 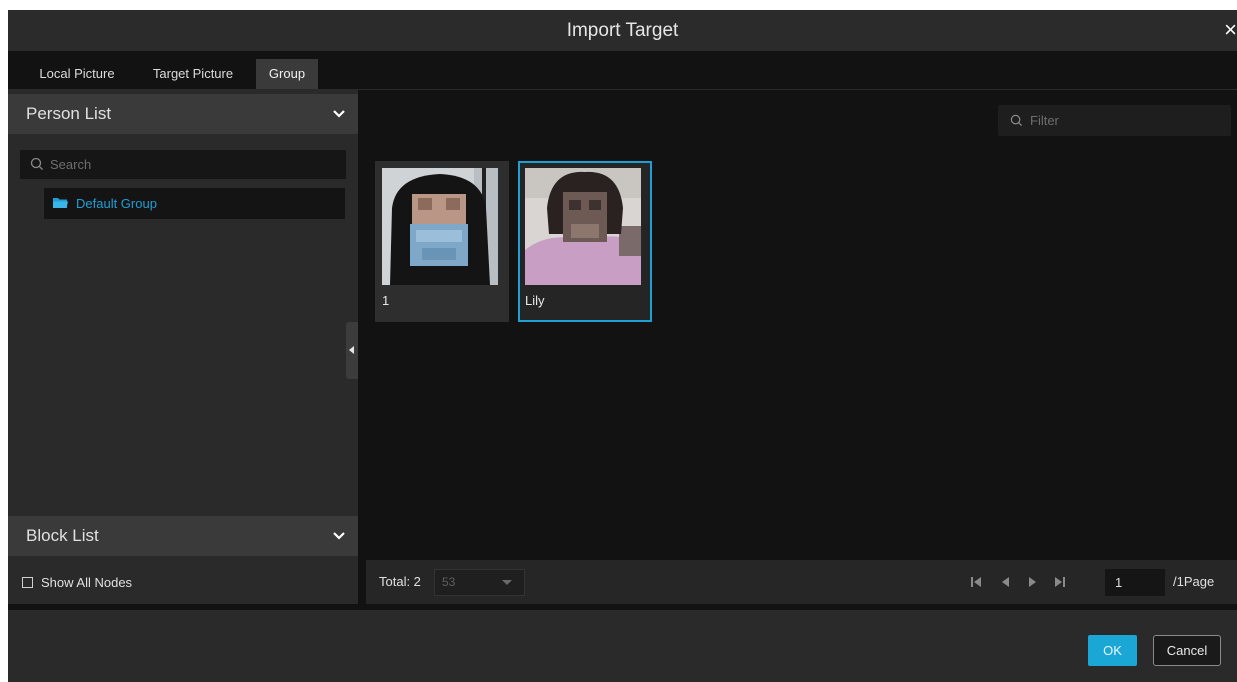 I want to click on show-all-nodes-checkbox, so click(x=27, y=582).